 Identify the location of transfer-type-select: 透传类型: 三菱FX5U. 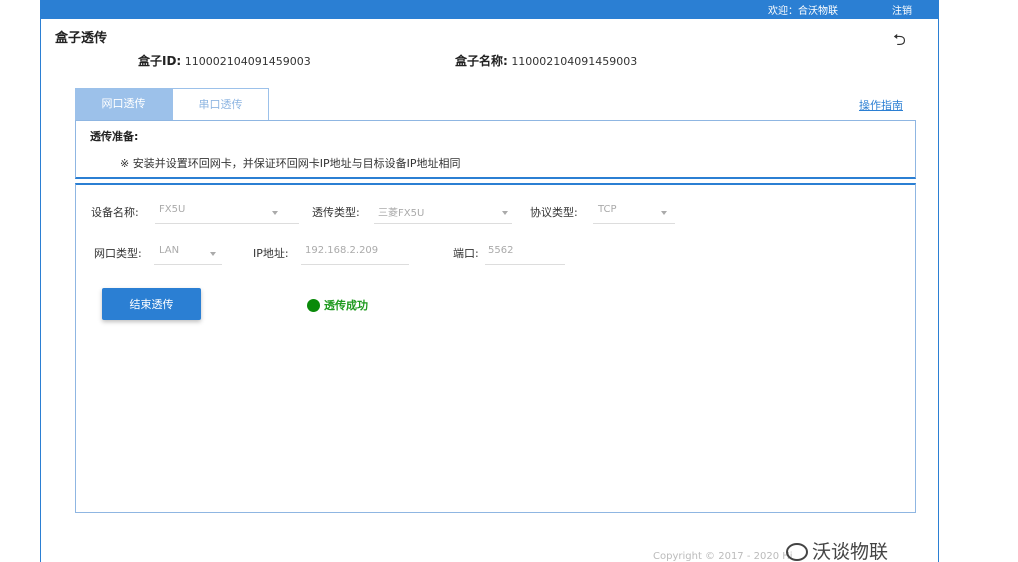
(412, 215).